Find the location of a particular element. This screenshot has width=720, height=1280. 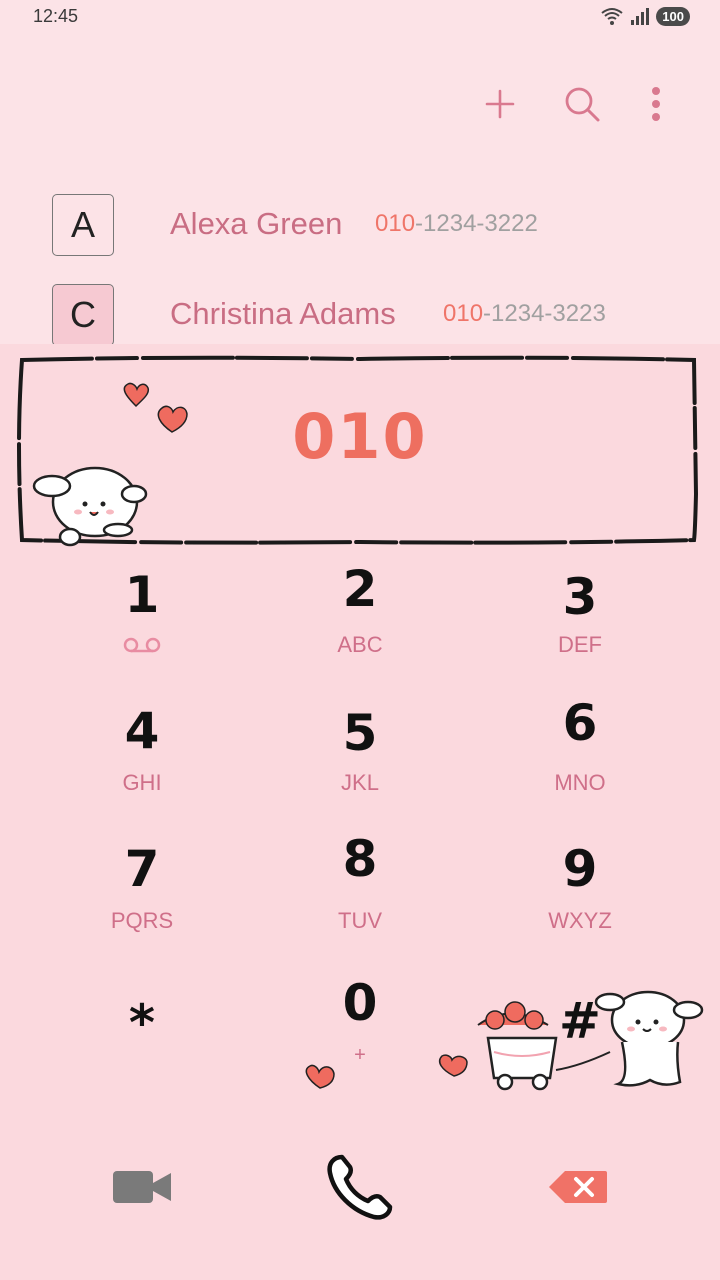

voicemail-icon is located at coordinates (142, 645).